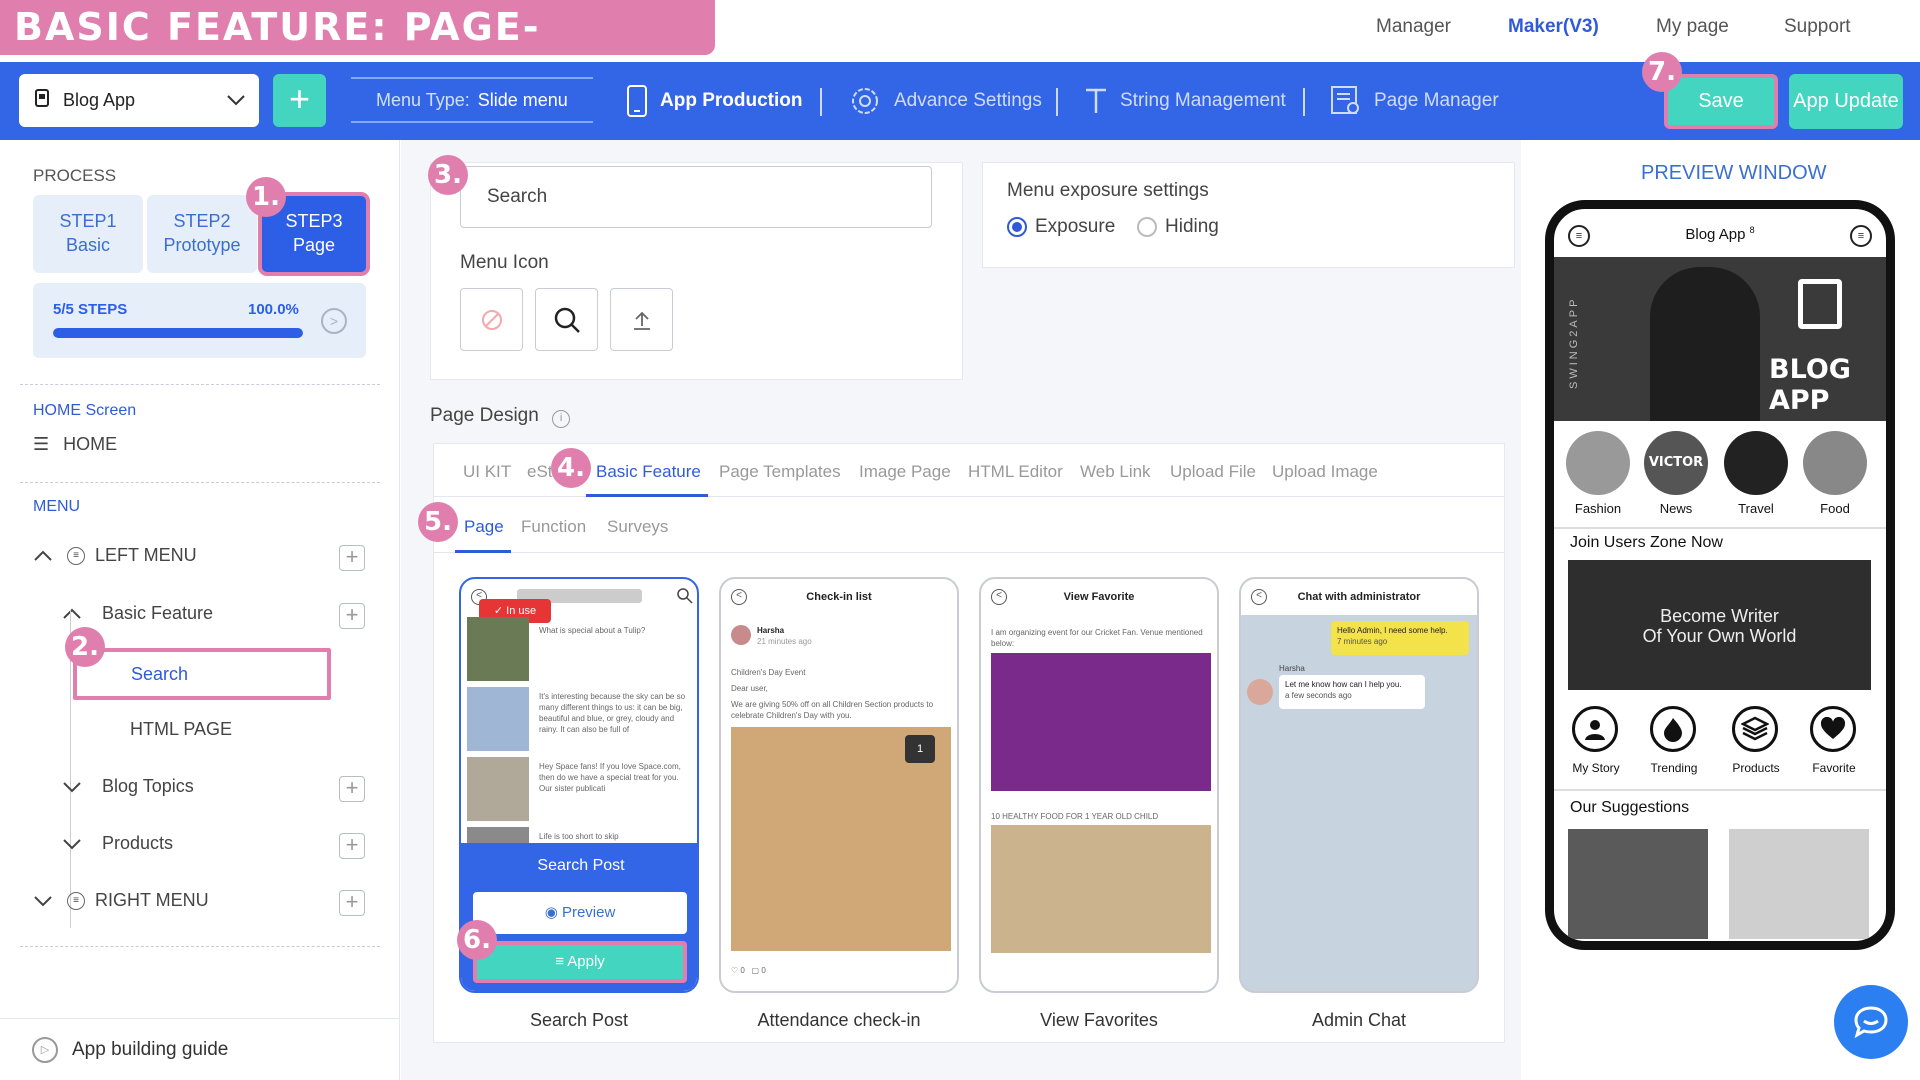  I want to click on app-update-button: App Update, so click(1846, 101).